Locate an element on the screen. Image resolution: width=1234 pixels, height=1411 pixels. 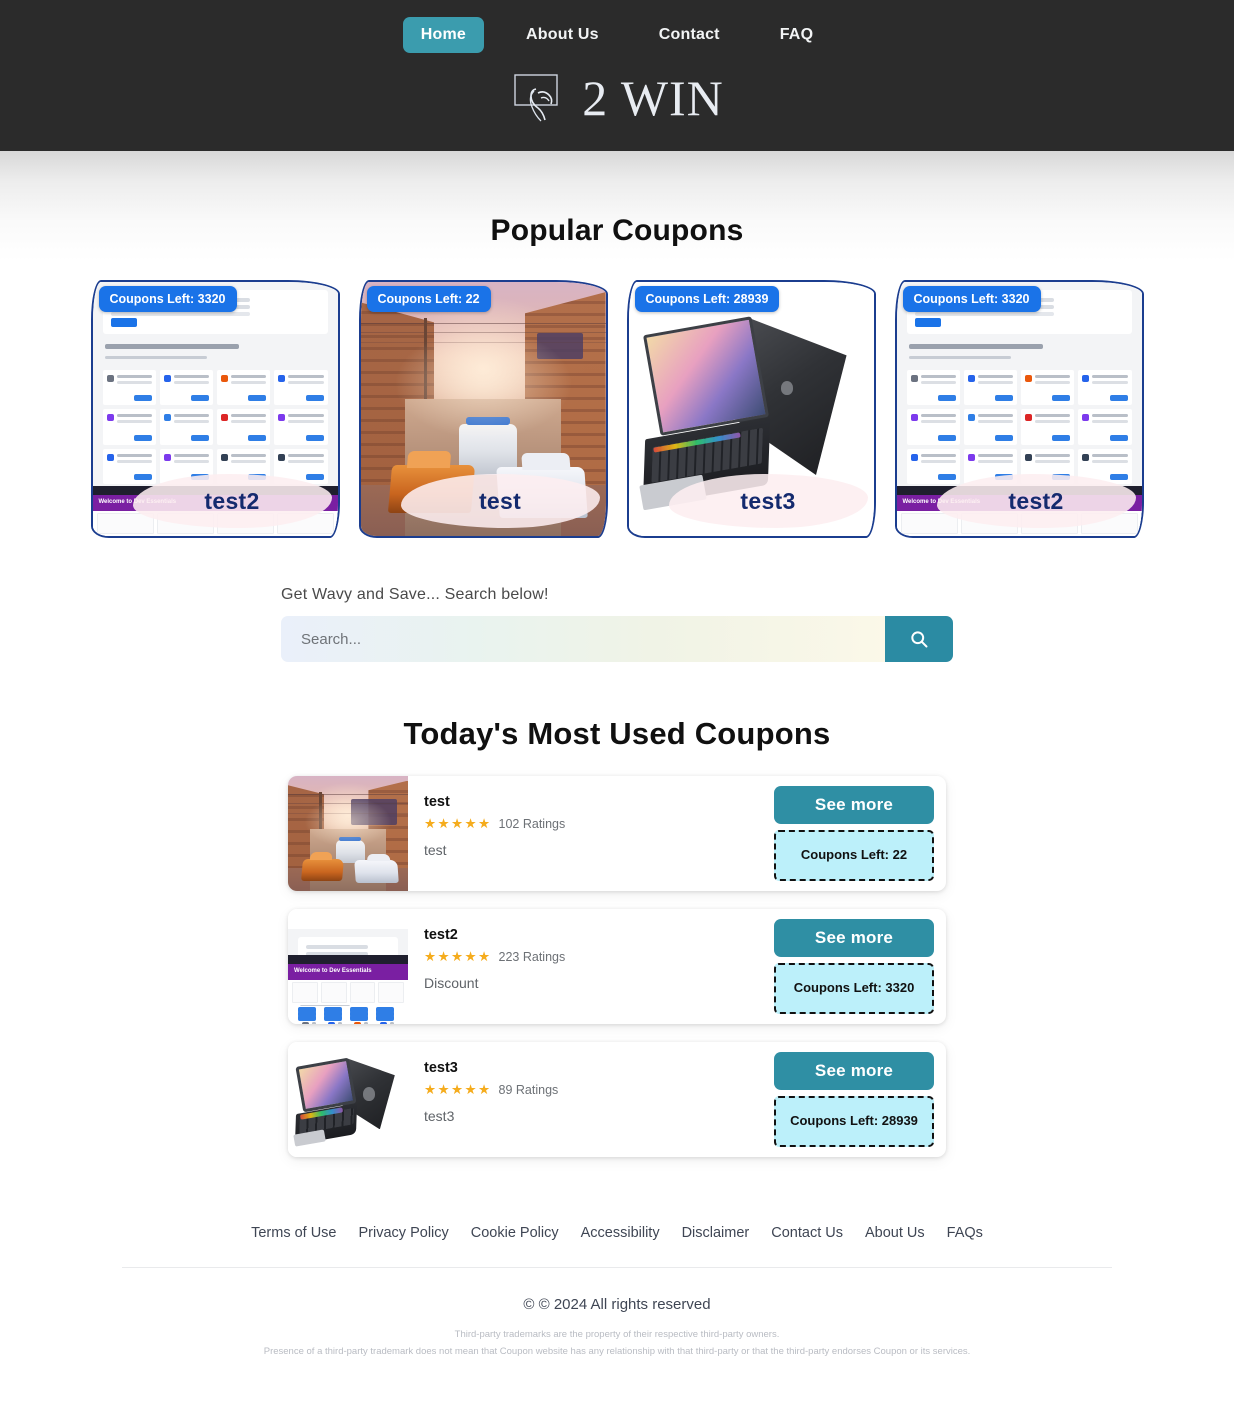
ratings-count: 102 Ratings is located at coordinates (532, 824).